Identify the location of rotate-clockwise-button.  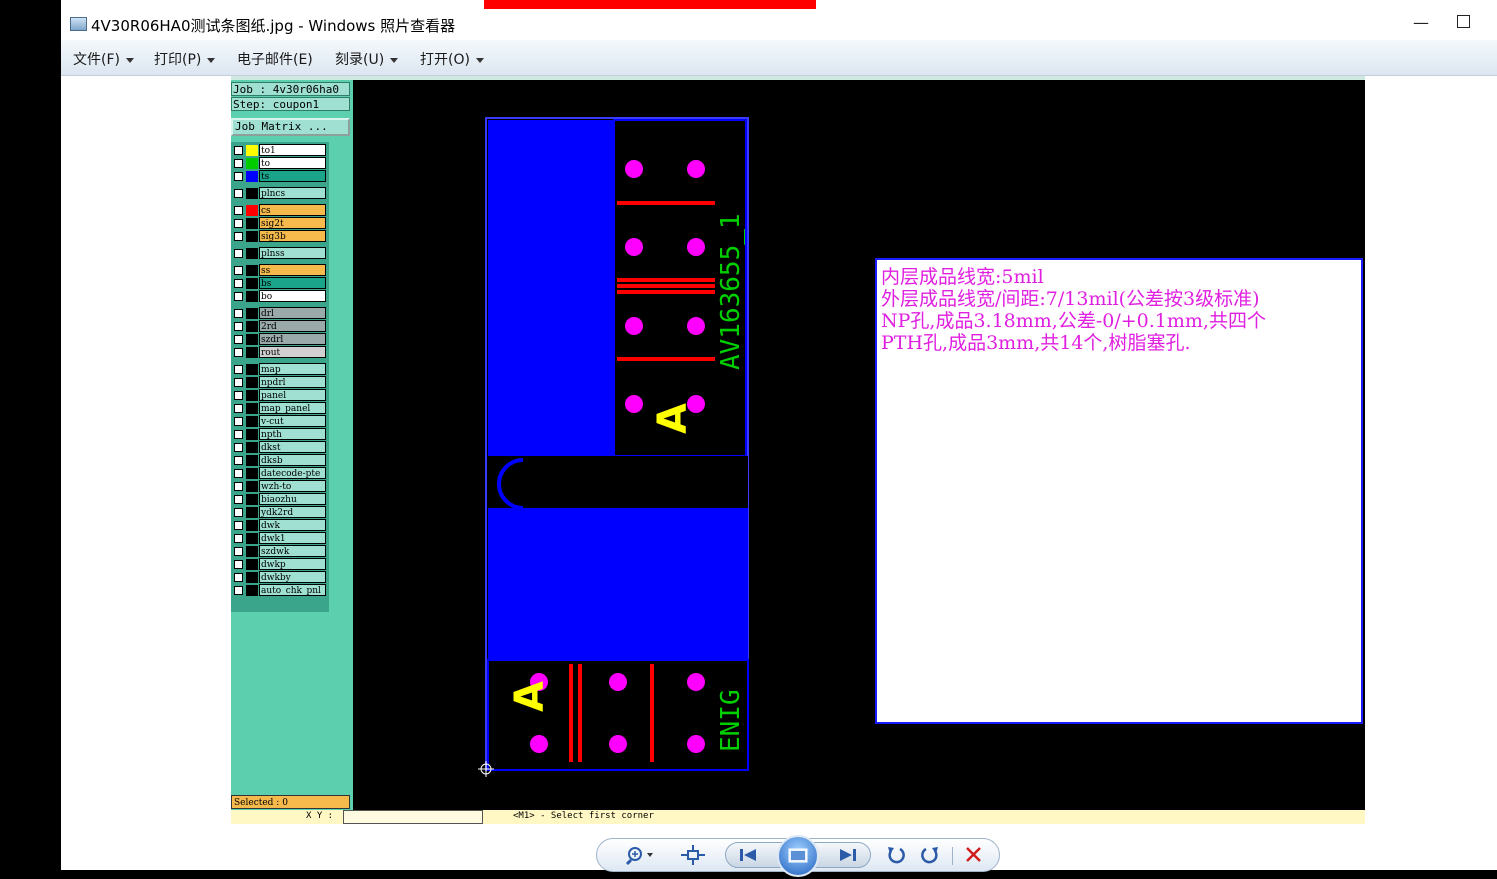
(930, 855).